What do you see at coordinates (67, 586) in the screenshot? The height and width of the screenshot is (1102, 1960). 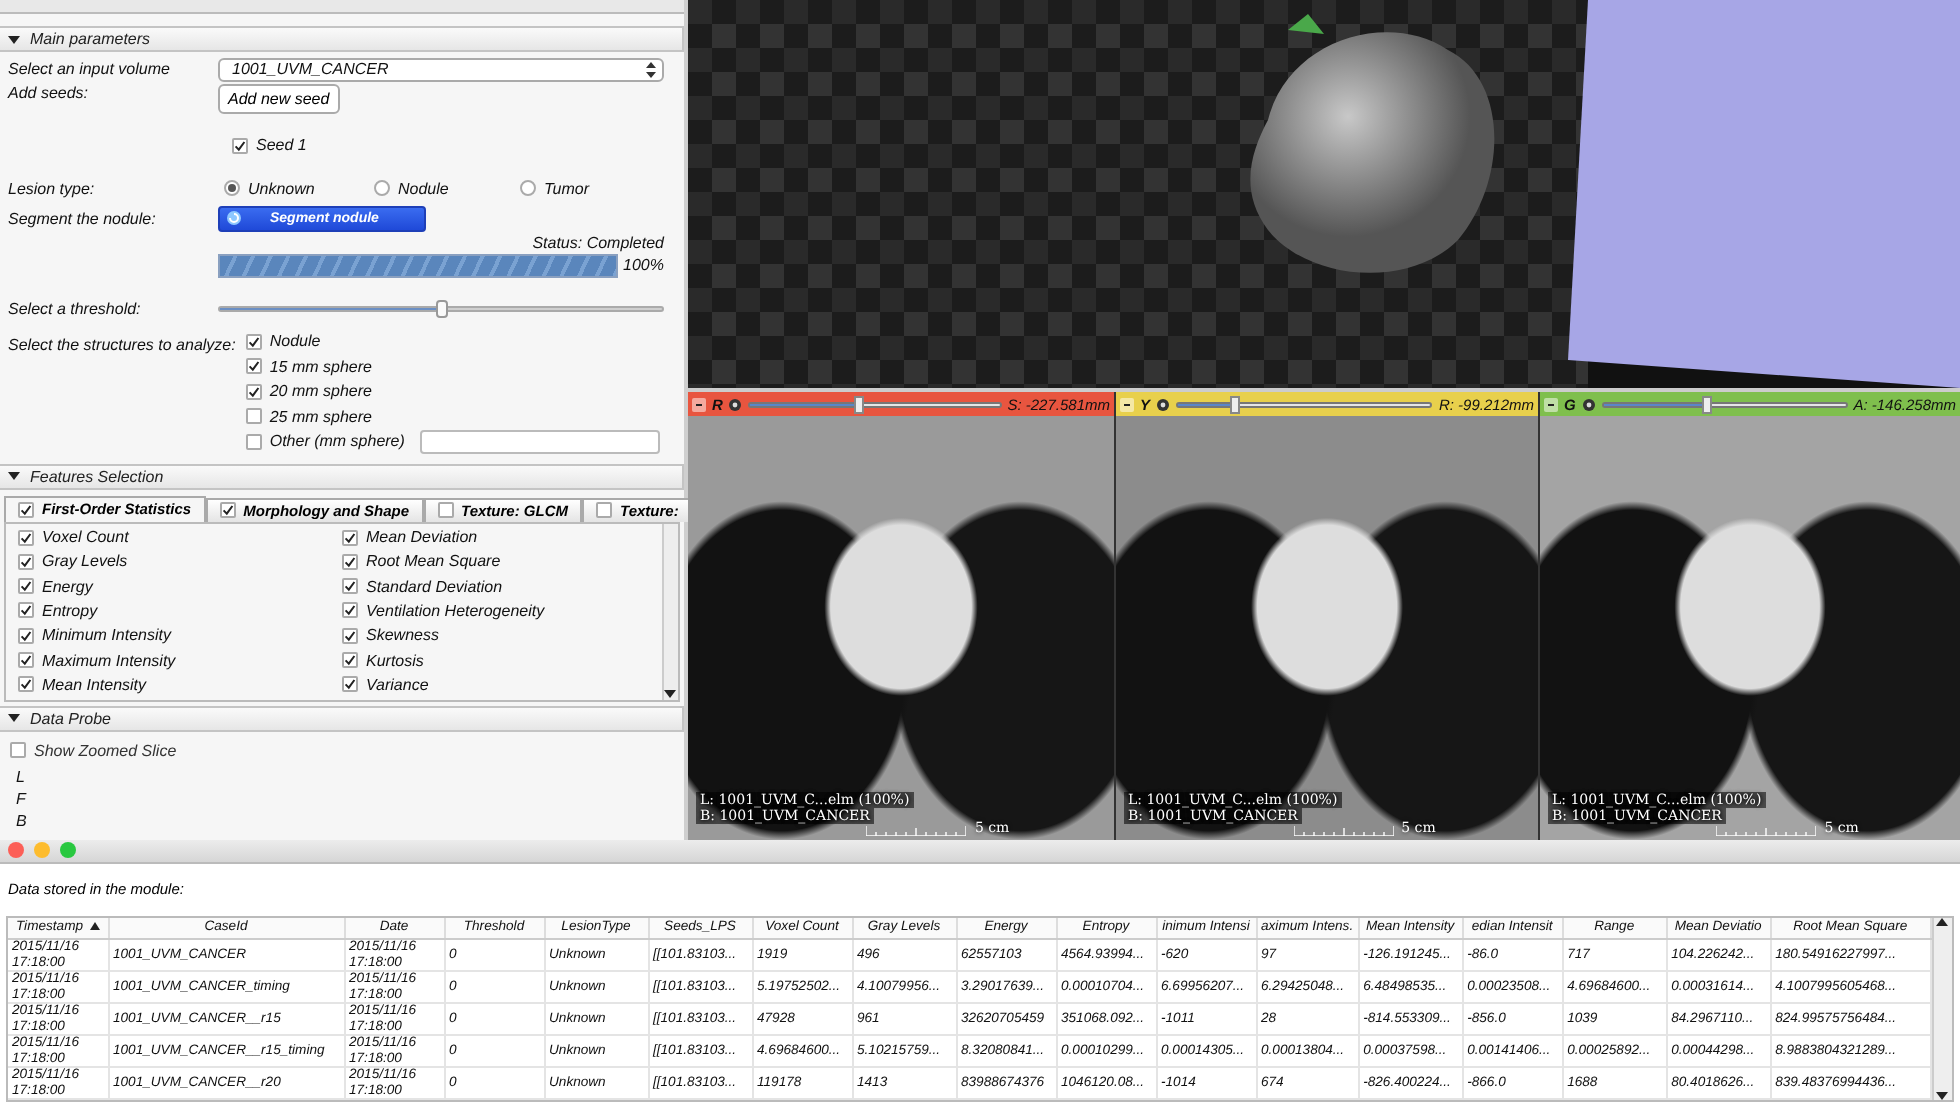 I see `checkbox-label: Energy` at bounding box center [67, 586].